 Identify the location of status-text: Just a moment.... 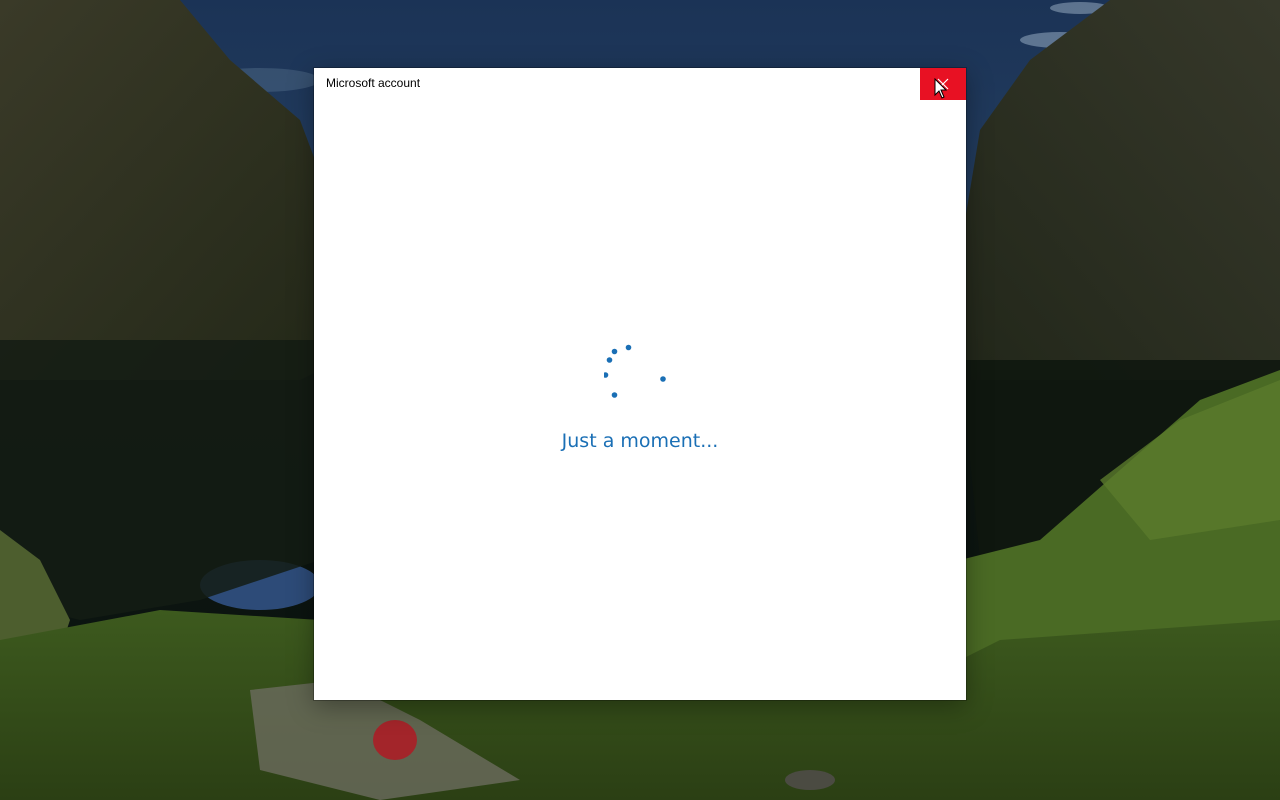
(640, 441).